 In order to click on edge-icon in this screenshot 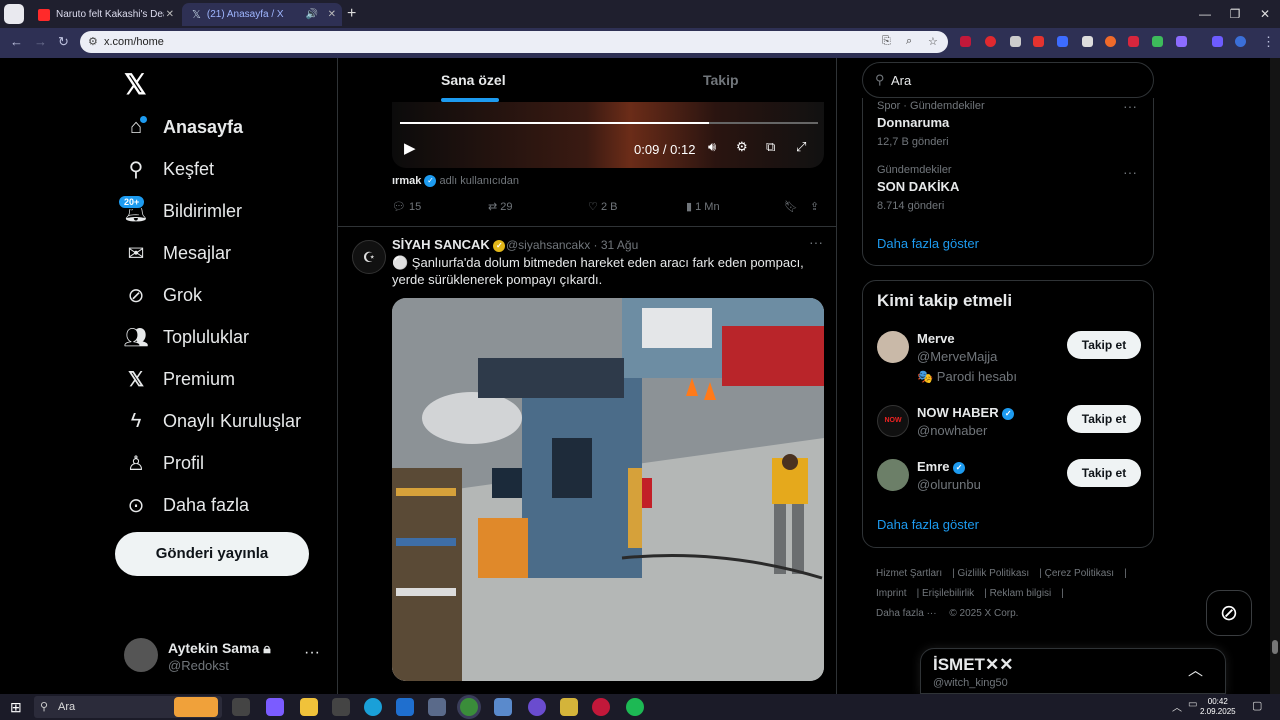, I will do `click(373, 707)`.